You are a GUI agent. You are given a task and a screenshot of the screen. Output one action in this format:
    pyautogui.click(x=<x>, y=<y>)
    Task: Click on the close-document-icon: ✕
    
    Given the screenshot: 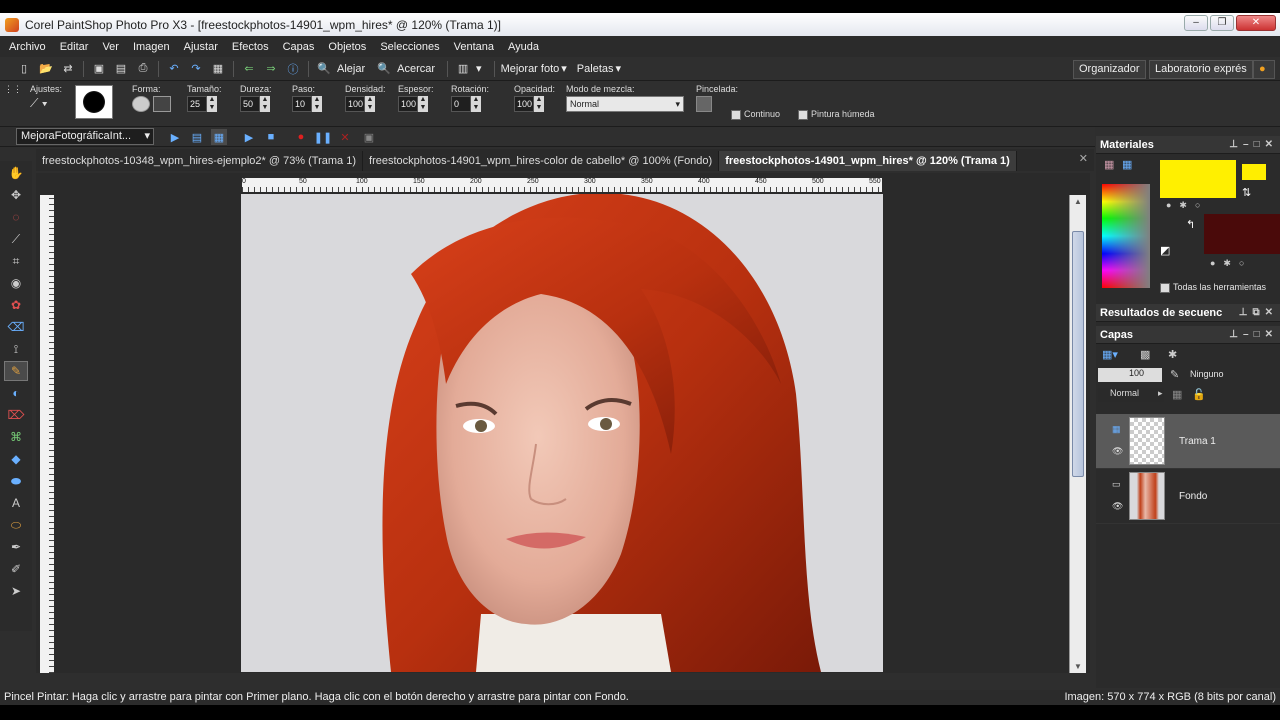 What is the action you would take?
    pyautogui.click(x=1083, y=158)
    